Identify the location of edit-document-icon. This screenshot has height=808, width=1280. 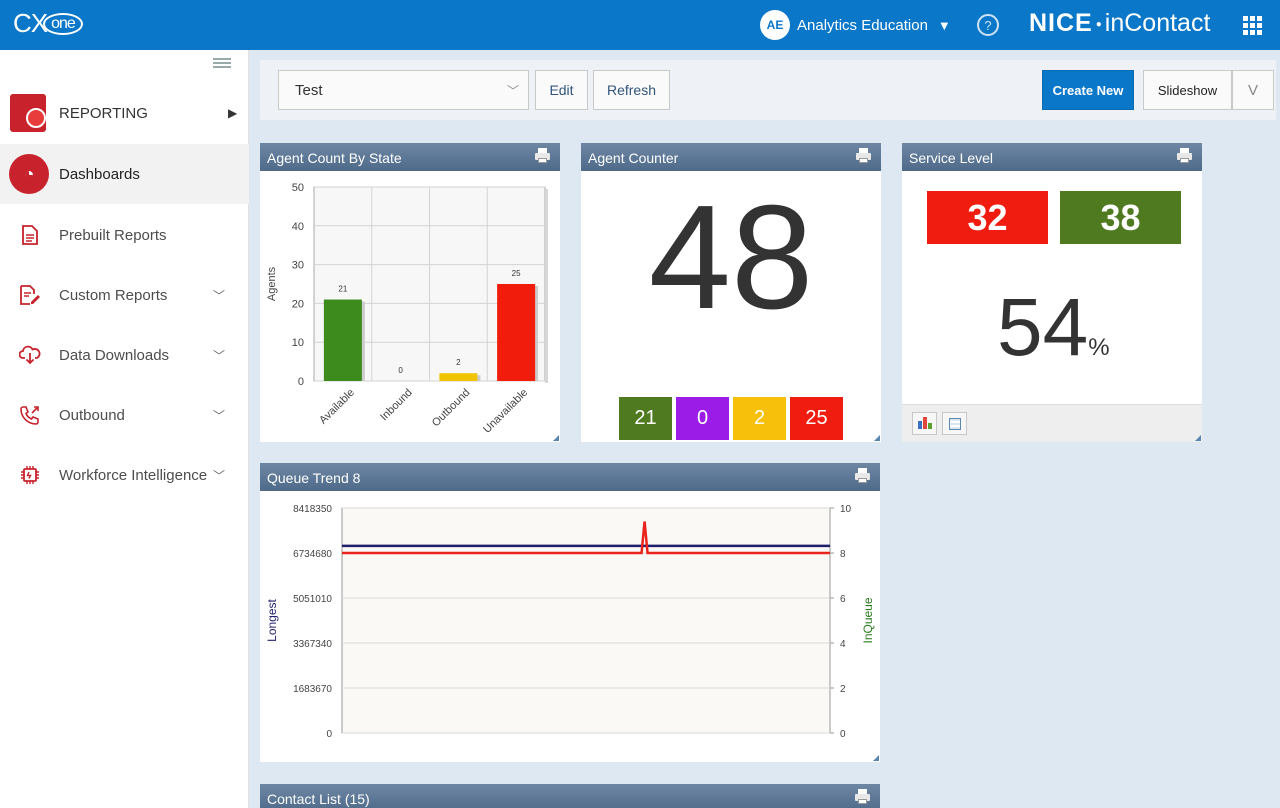
(30, 295).